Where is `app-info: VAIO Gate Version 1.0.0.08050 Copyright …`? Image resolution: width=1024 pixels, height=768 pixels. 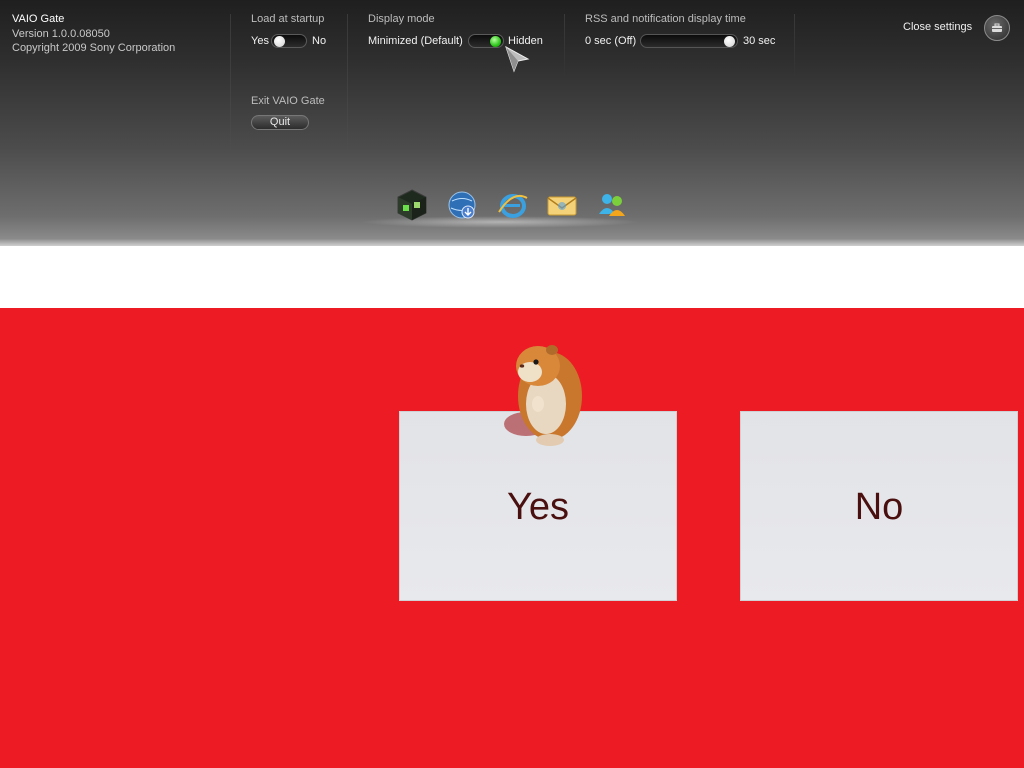 app-info: VAIO Gate Version 1.0.0.08050 Copyright … is located at coordinates (93, 34).